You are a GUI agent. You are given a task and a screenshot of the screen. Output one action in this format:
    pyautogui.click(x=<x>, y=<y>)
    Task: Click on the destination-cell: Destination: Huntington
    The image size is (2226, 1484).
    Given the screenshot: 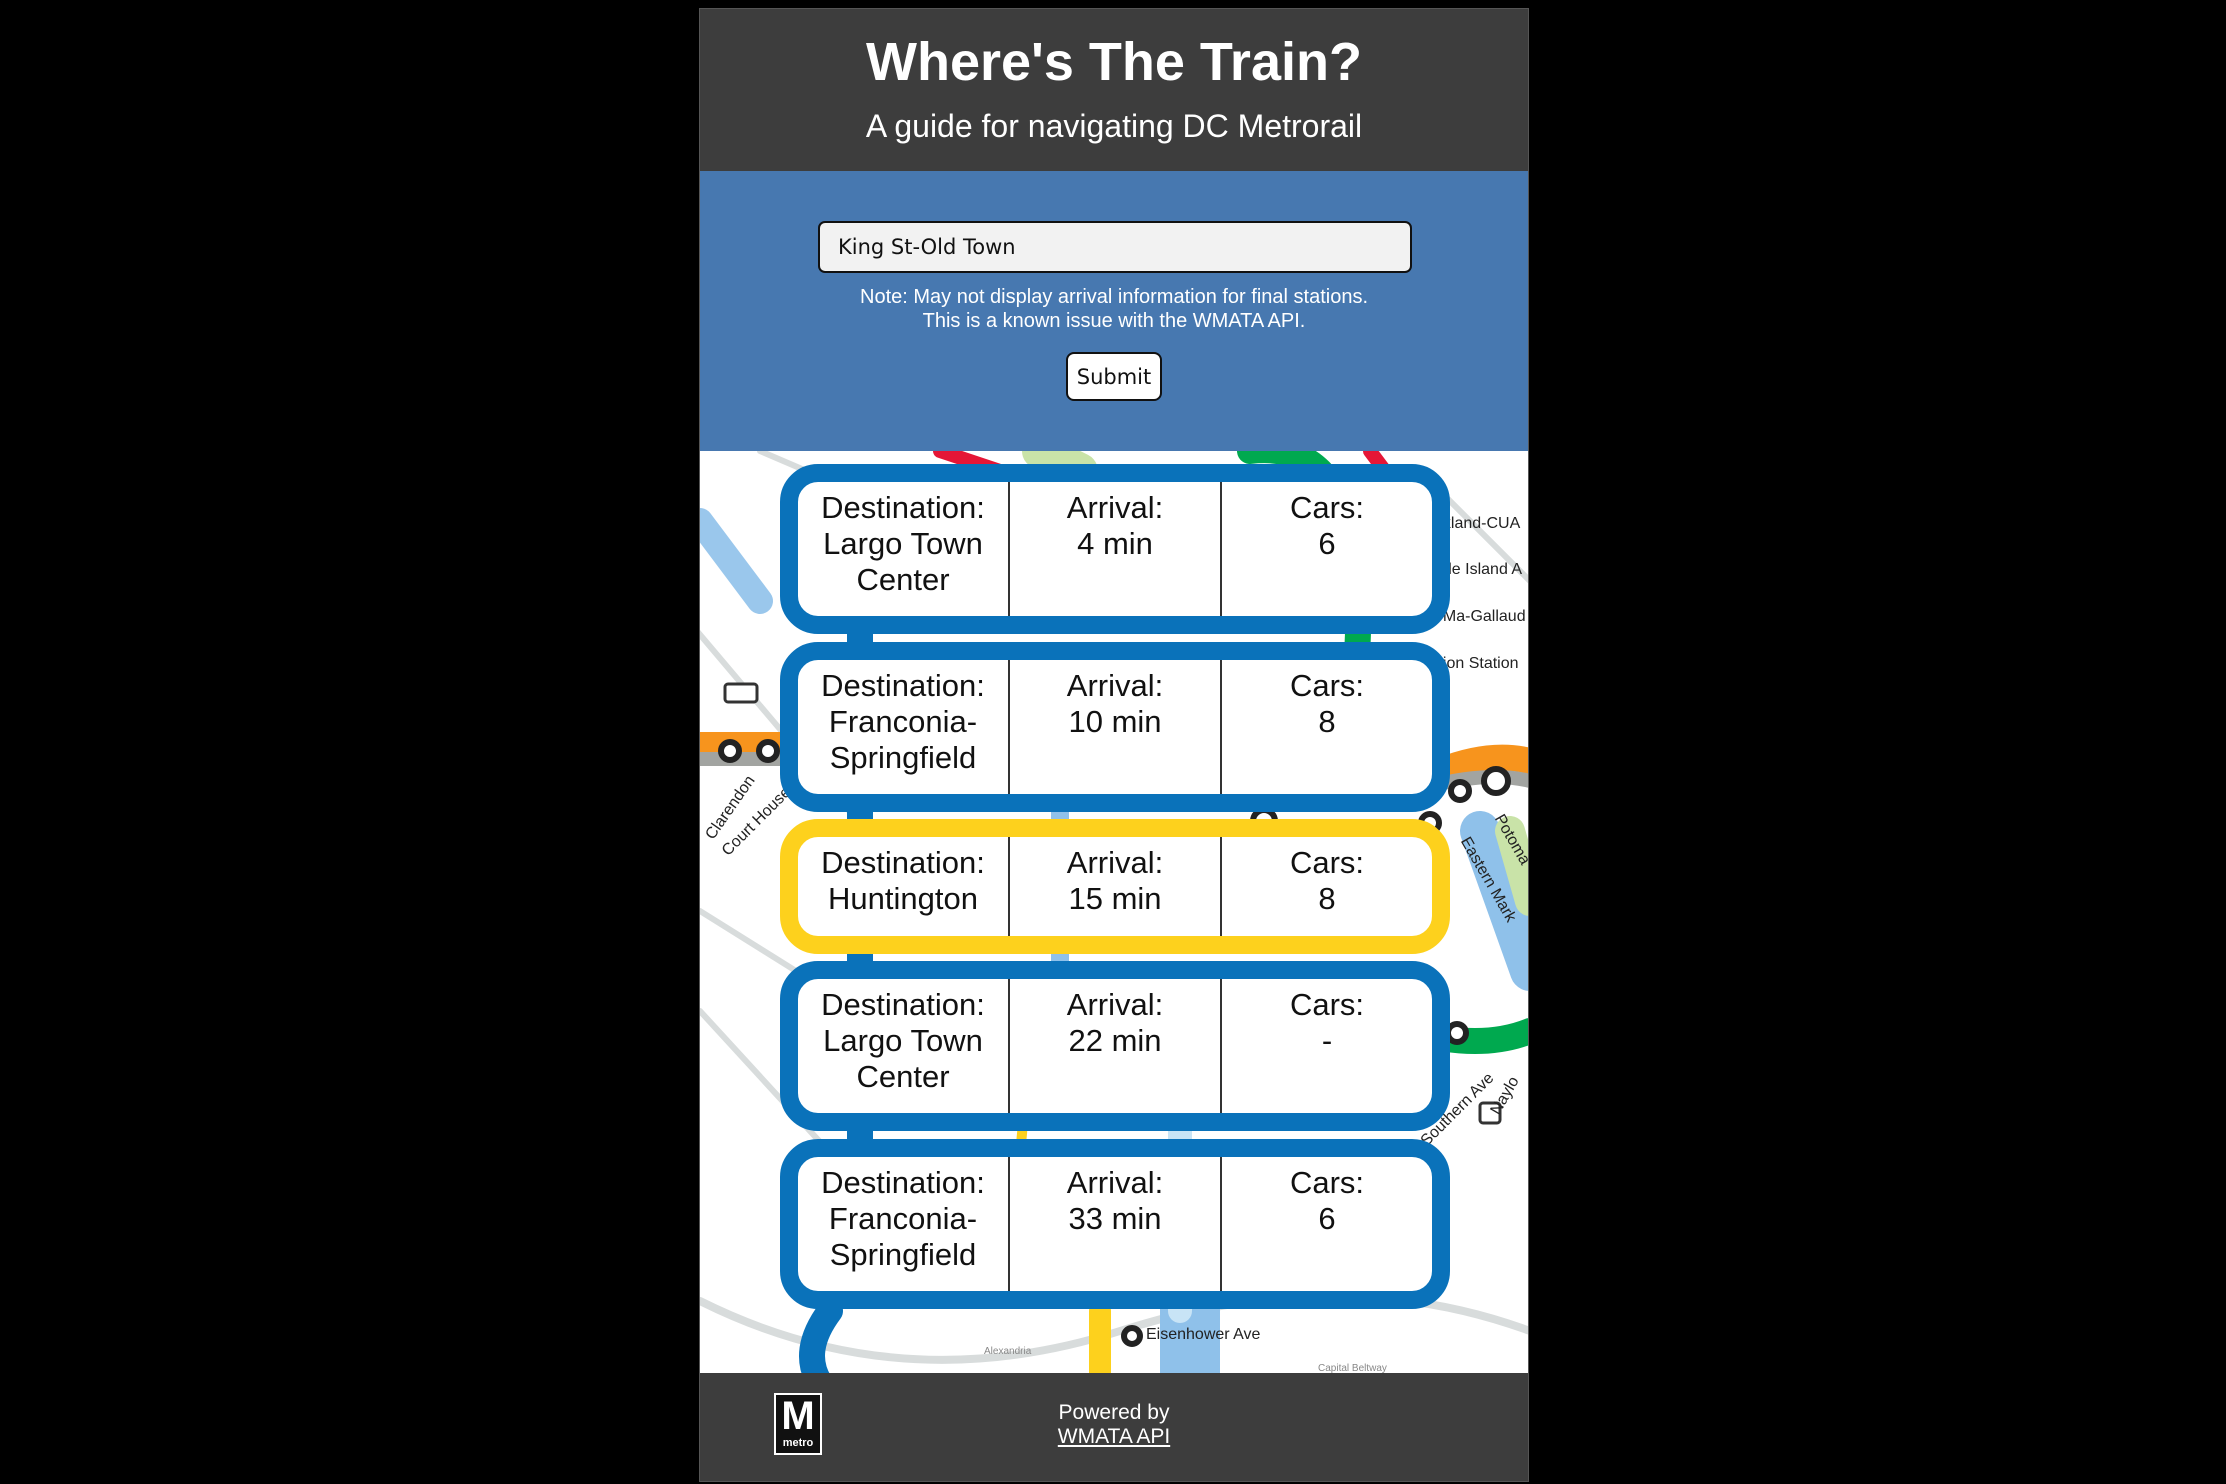 What is the action you would take?
    pyautogui.click(x=903, y=886)
    